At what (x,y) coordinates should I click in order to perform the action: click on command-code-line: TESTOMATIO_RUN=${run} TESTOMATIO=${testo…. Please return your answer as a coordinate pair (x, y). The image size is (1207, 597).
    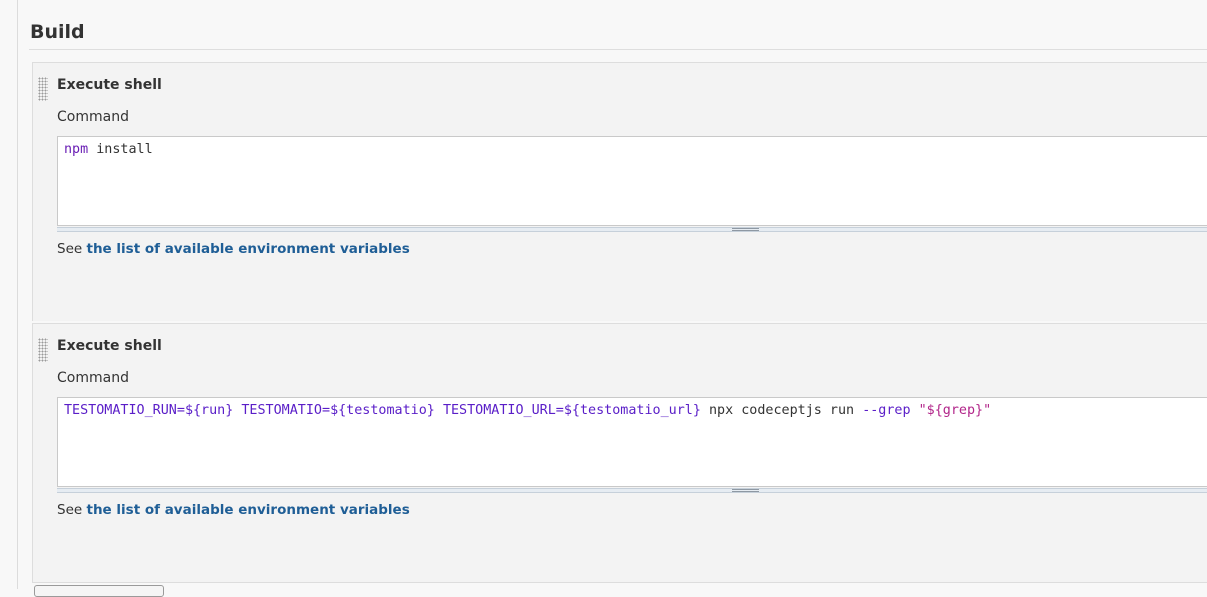
    Looking at the image, I should click on (527, 410).